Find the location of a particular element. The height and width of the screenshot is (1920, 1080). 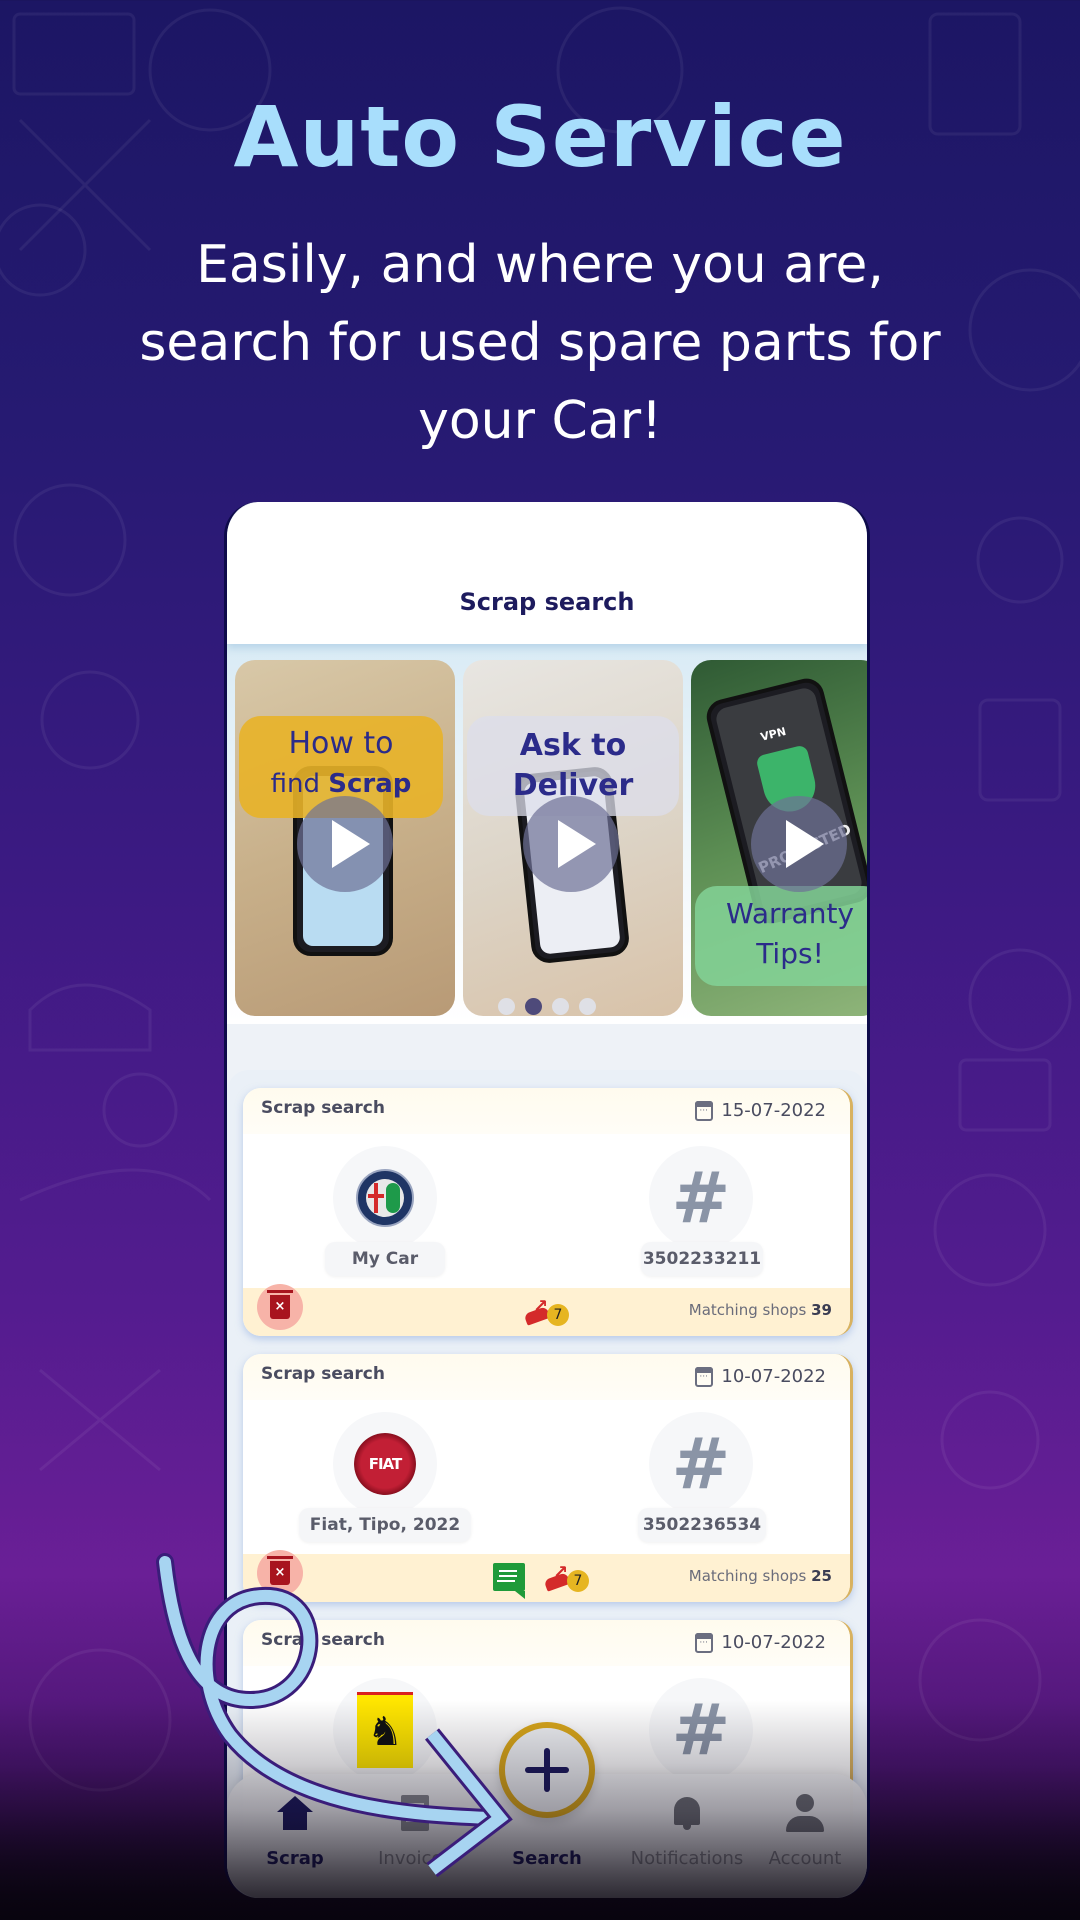

alfa-romeo-logo-icon is located at coordinates (385, 1198).